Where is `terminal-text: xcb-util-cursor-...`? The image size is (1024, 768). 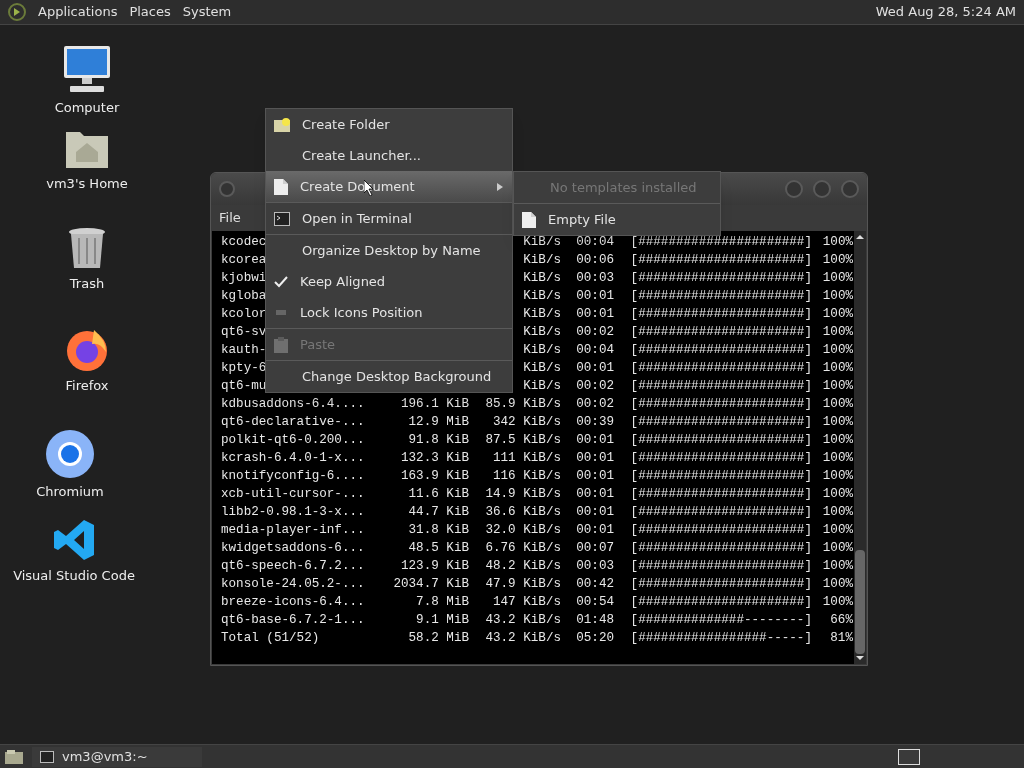 terminal-text: xcb-util-cursor-... is located at coordinates (293, 494).